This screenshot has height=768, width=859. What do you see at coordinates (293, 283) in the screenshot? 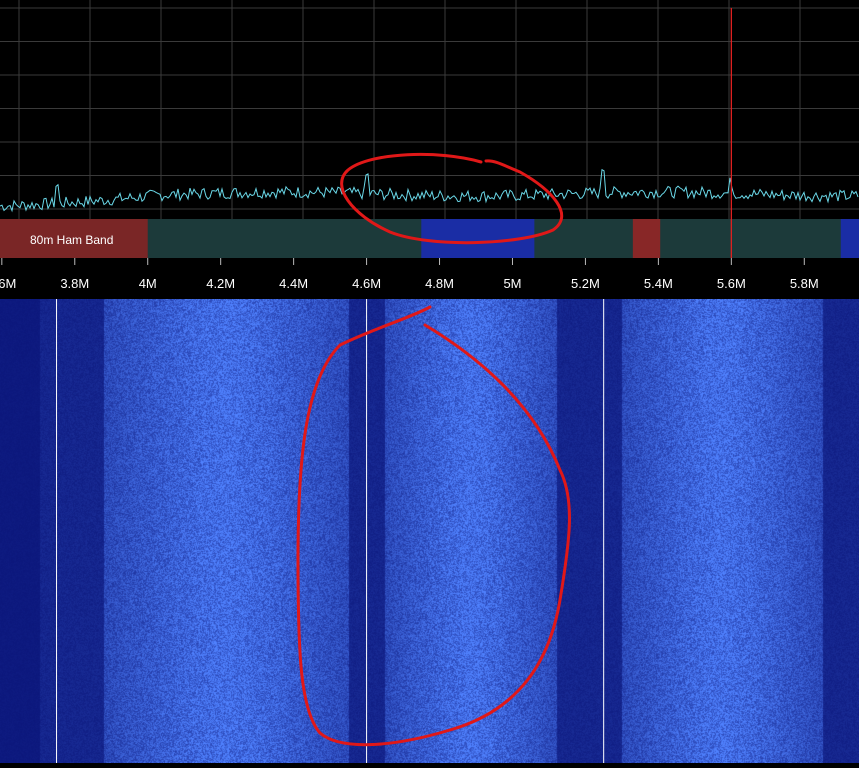
I see `axis-tick-label: 4.4M` at bounding box center [293, 283].